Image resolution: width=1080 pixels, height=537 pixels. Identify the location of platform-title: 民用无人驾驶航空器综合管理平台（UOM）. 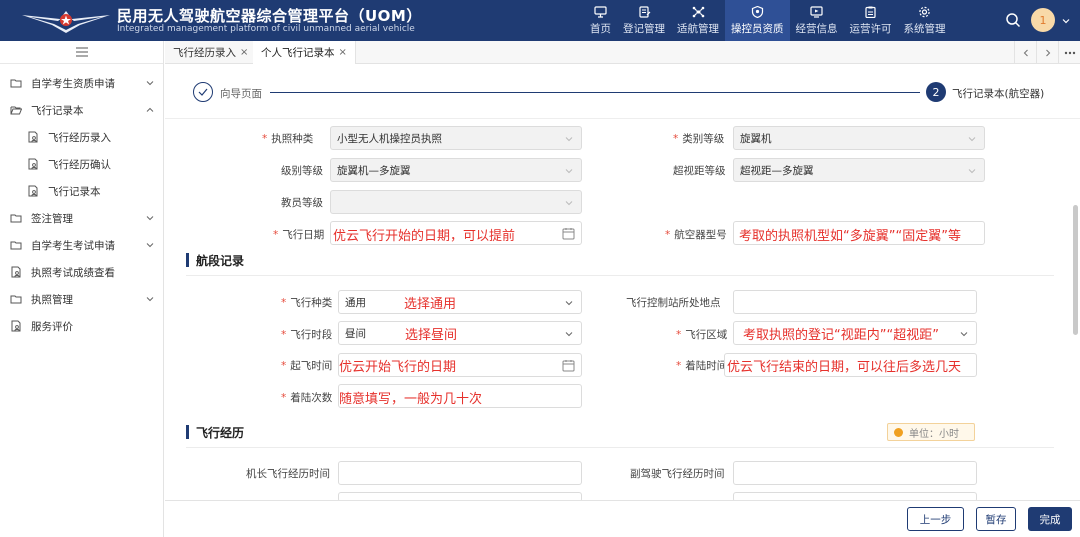
(269, 16).